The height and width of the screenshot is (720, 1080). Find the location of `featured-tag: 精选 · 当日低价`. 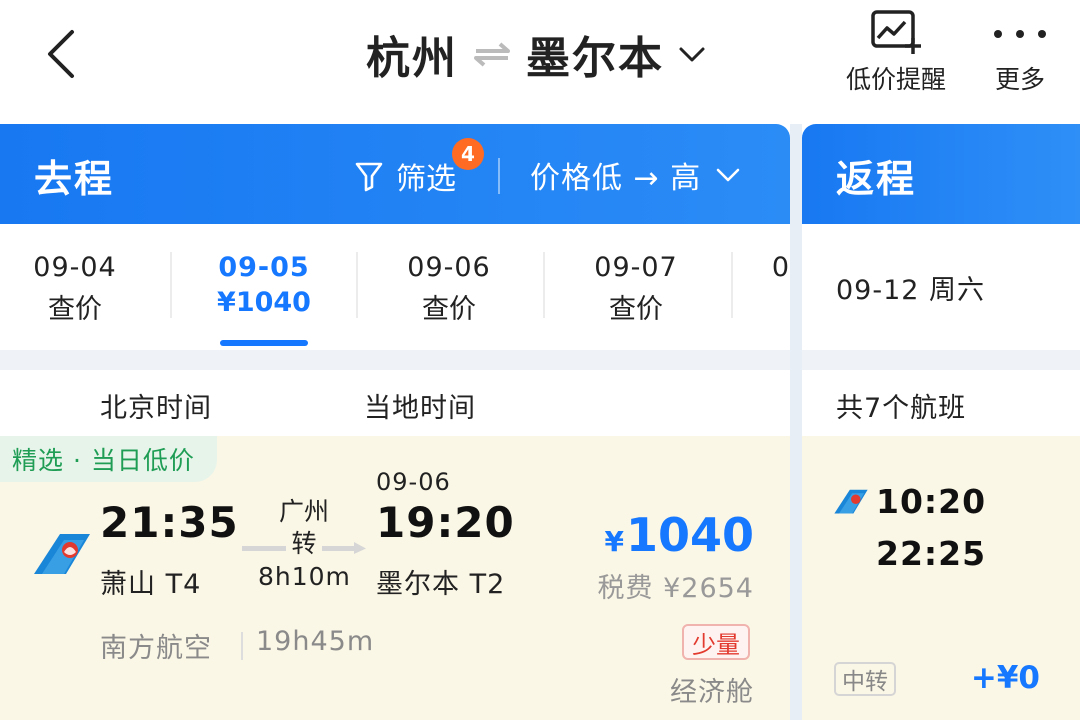

featured-tag: 精选 · 当日低价 is located at coordinates (108, 459).